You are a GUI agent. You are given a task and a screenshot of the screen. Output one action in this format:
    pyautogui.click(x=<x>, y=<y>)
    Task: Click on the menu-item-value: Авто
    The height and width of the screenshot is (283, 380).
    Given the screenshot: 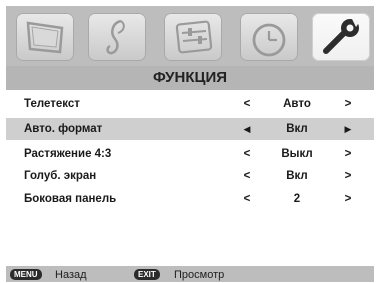 What is the action you would take?
    pyautogui.click(x=297, y=104)
    